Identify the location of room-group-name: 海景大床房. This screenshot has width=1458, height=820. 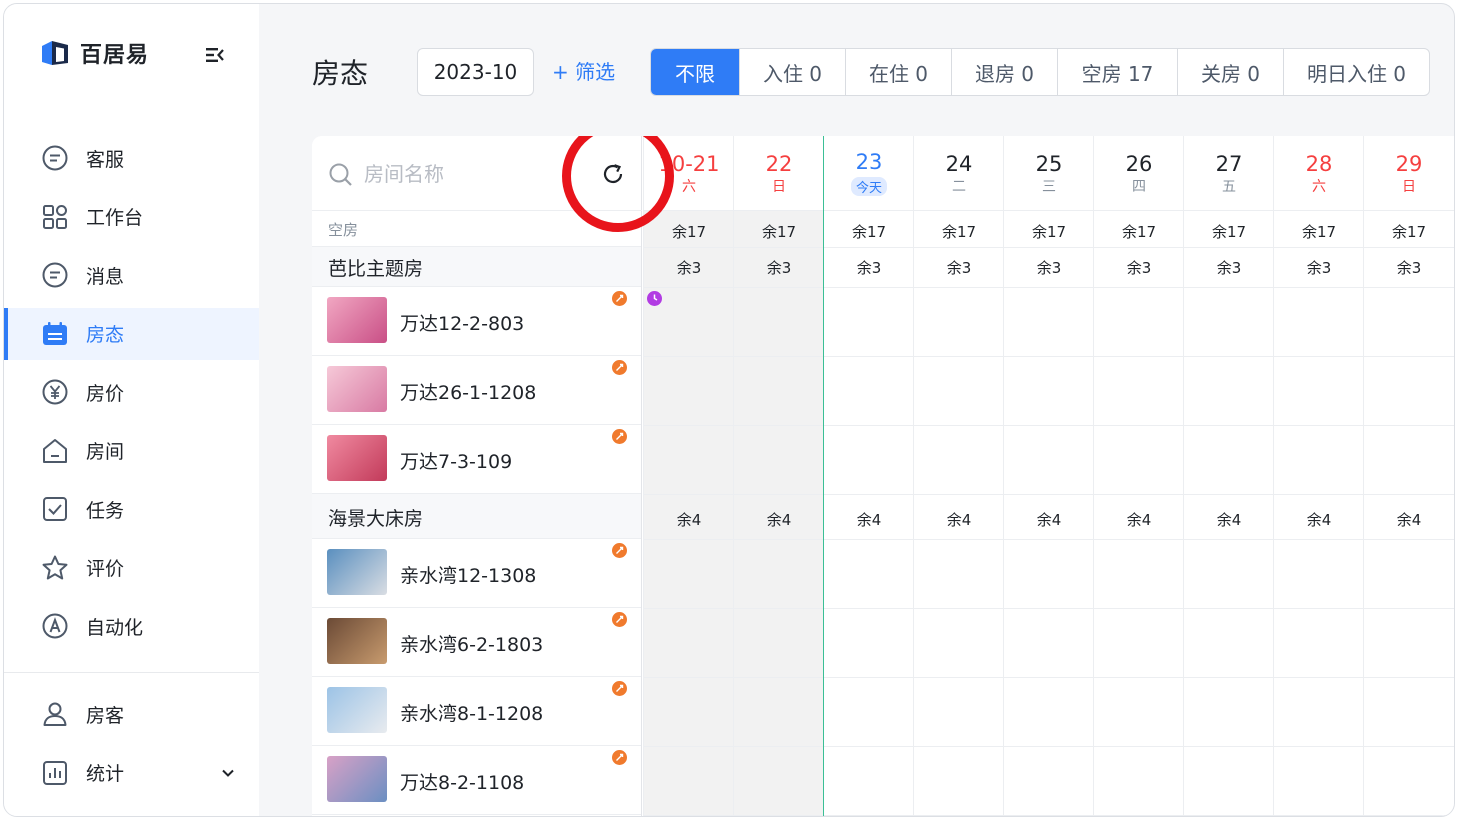
(376, 519).